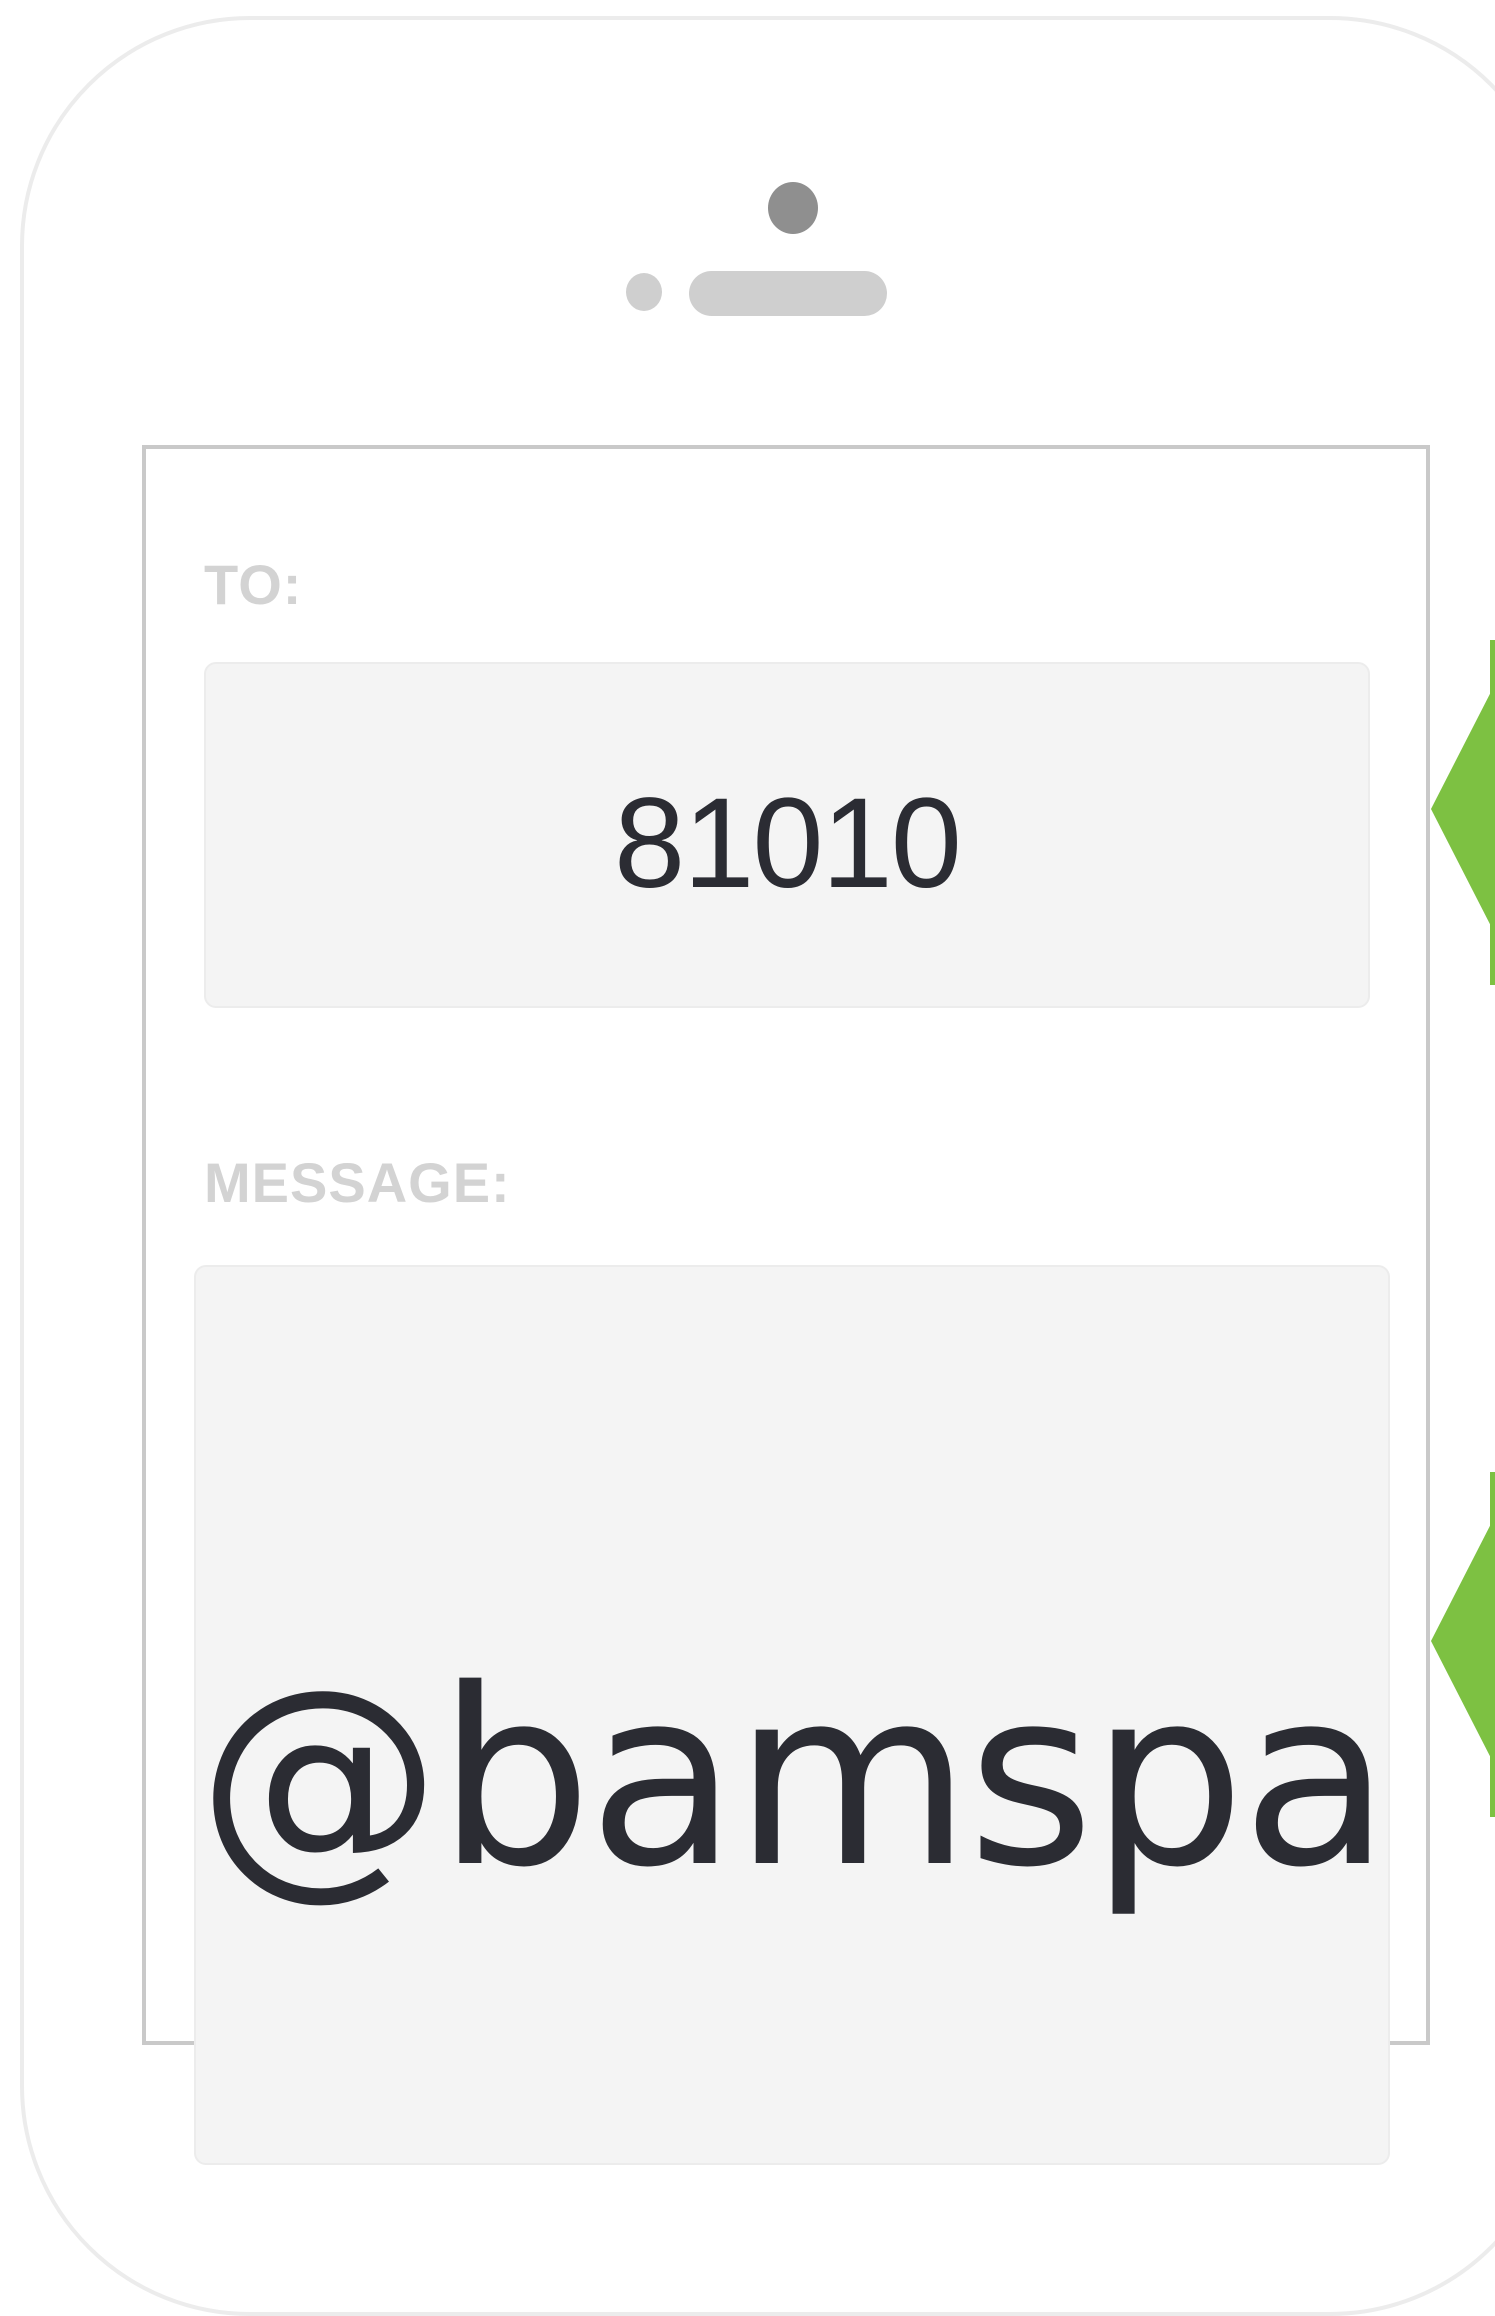 This screenshot has width=1495, height=2316. I want to click on front-camera-icon, so click(793, 208).